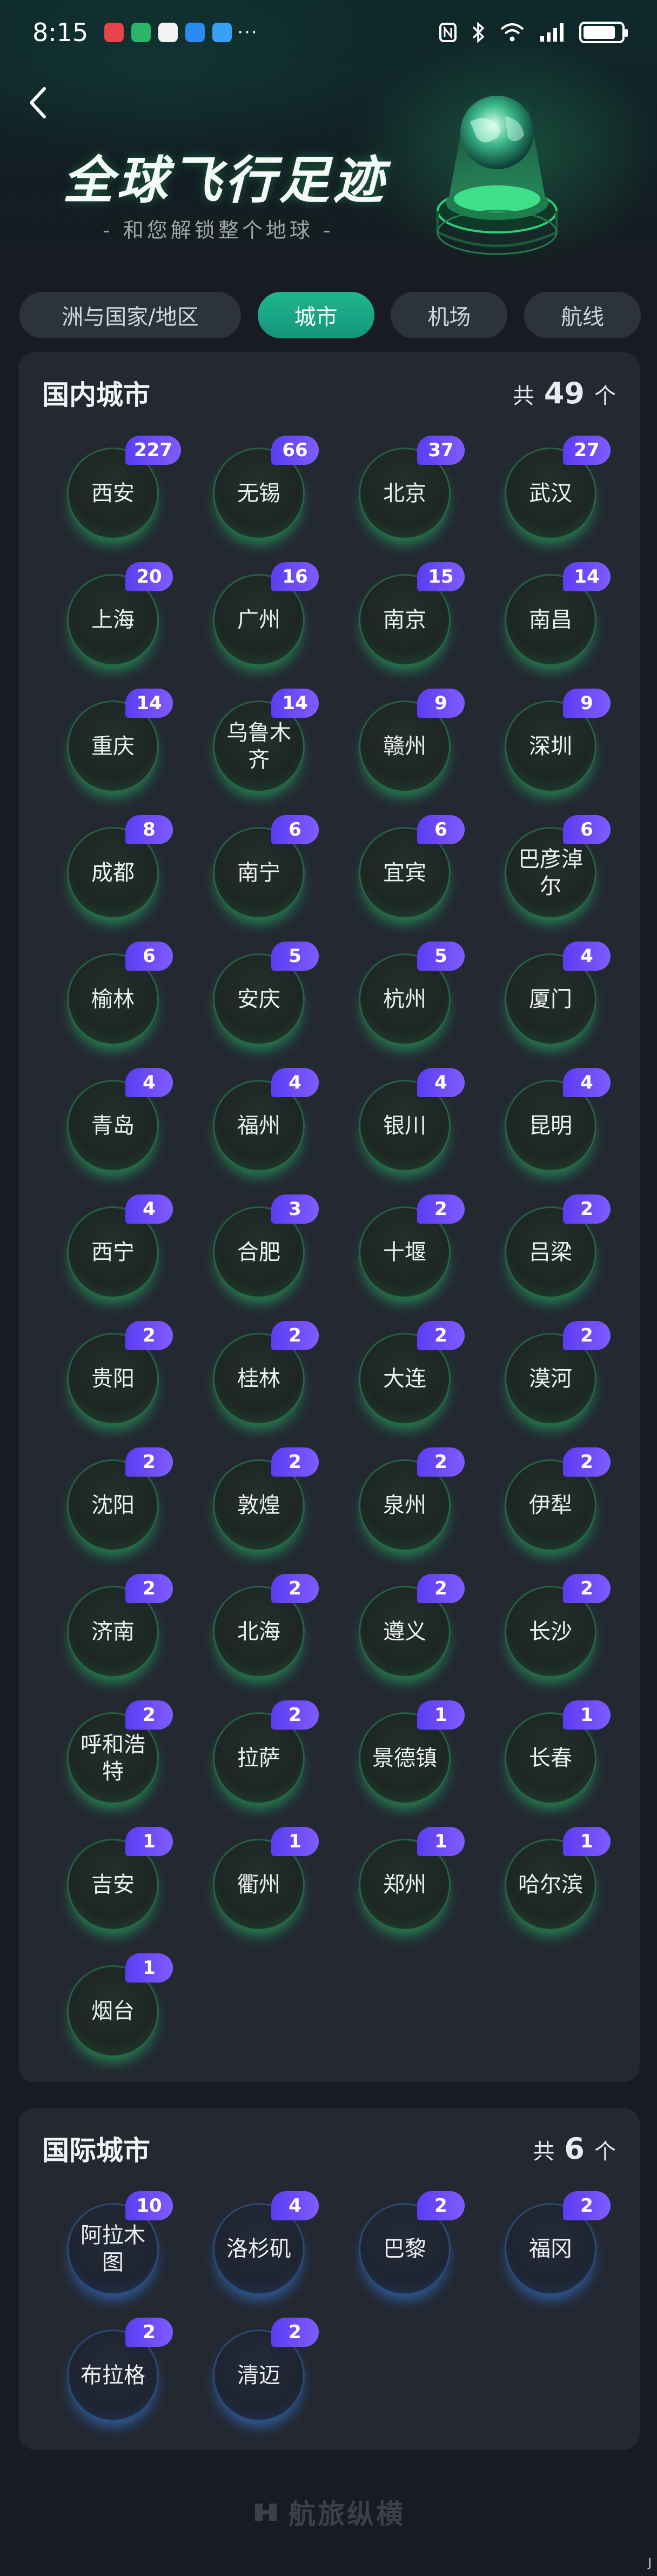 This screenshot has height=2576, width=657. I want to click on domestic-city-item: 银川 4, so click(412, 1120).